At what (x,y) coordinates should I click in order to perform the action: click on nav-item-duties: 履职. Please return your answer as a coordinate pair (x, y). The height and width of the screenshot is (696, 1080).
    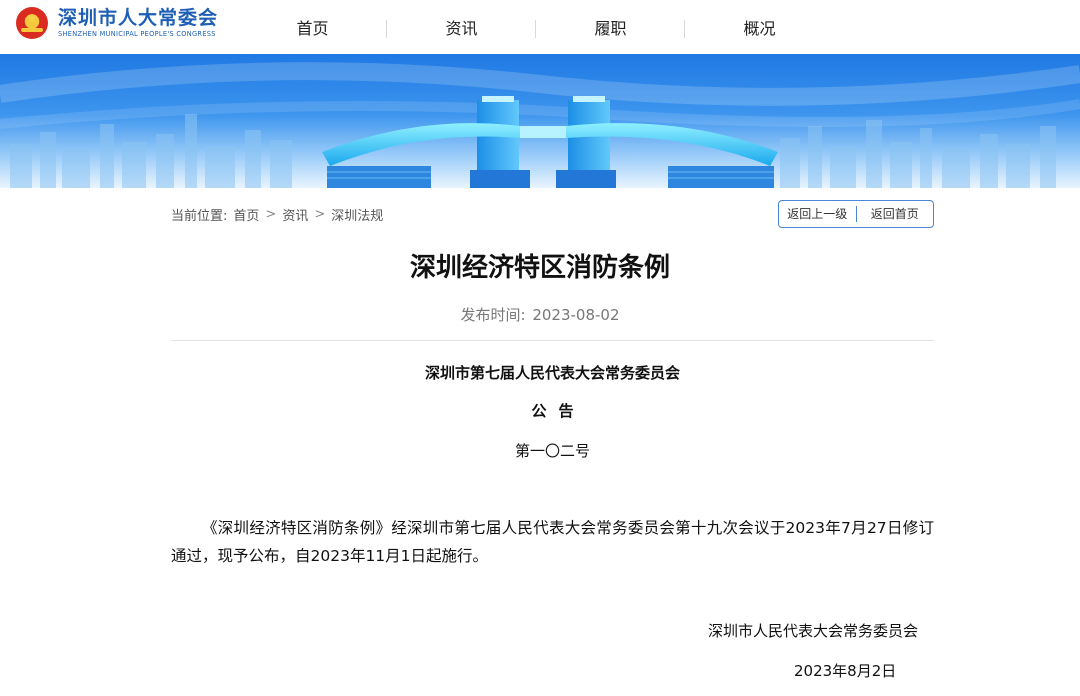
    Looking at the image, I should click on (610, 27).